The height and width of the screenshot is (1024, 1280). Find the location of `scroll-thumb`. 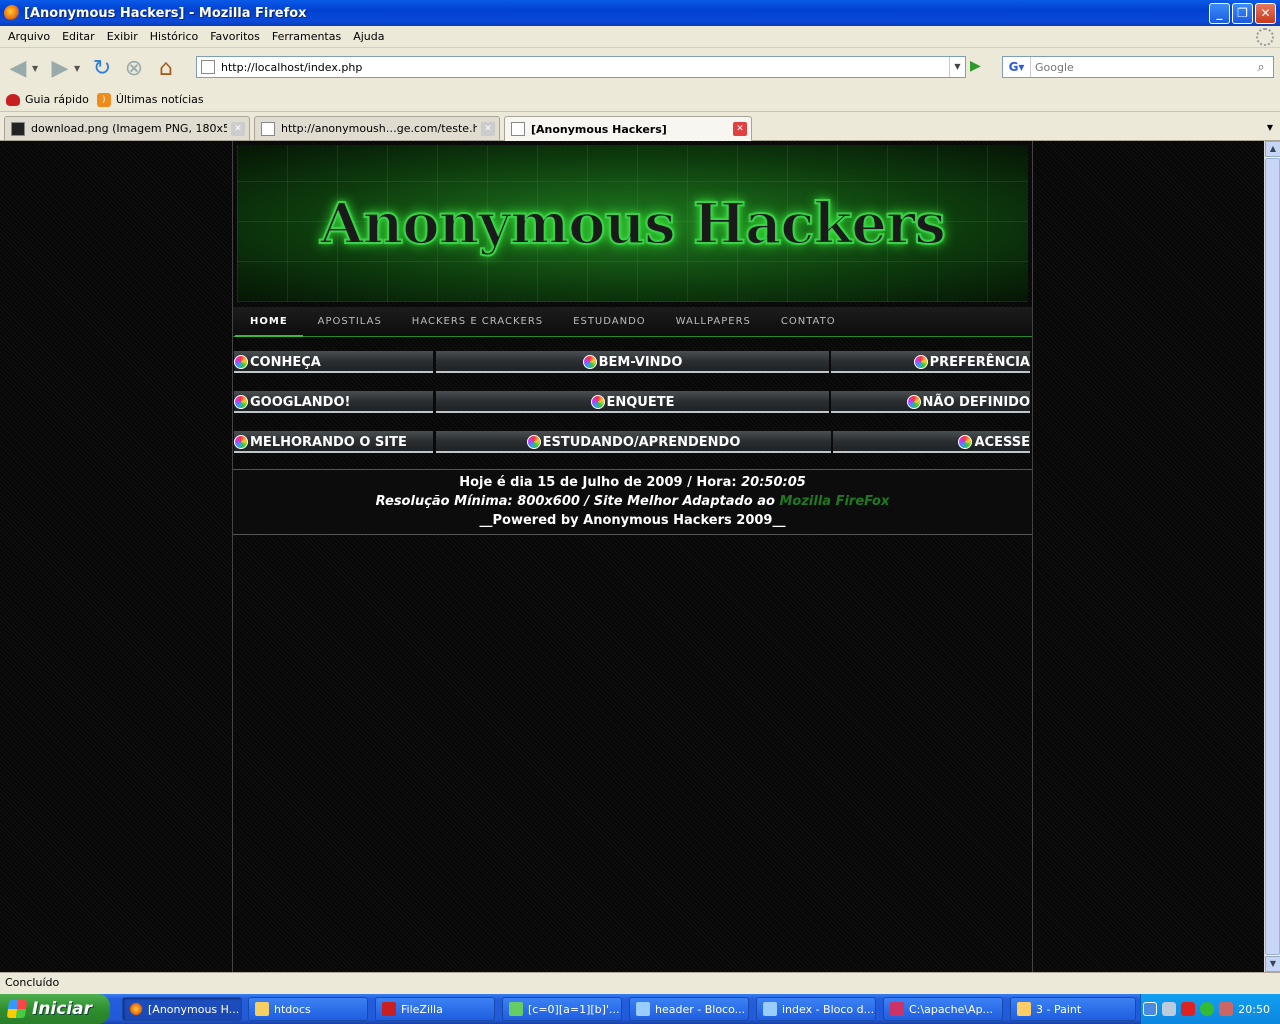

scroll-thumb is located at coordinates (1272, 556).